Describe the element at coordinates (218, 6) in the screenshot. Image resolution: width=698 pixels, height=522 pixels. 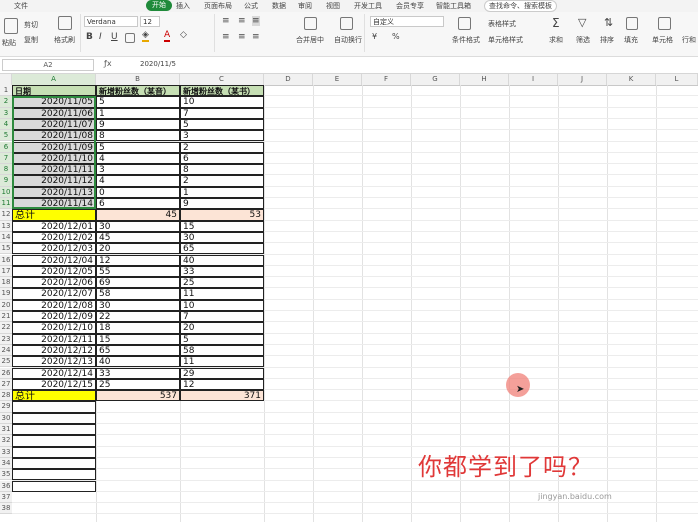
I see `menu-item-3: 页面布局` at that location.